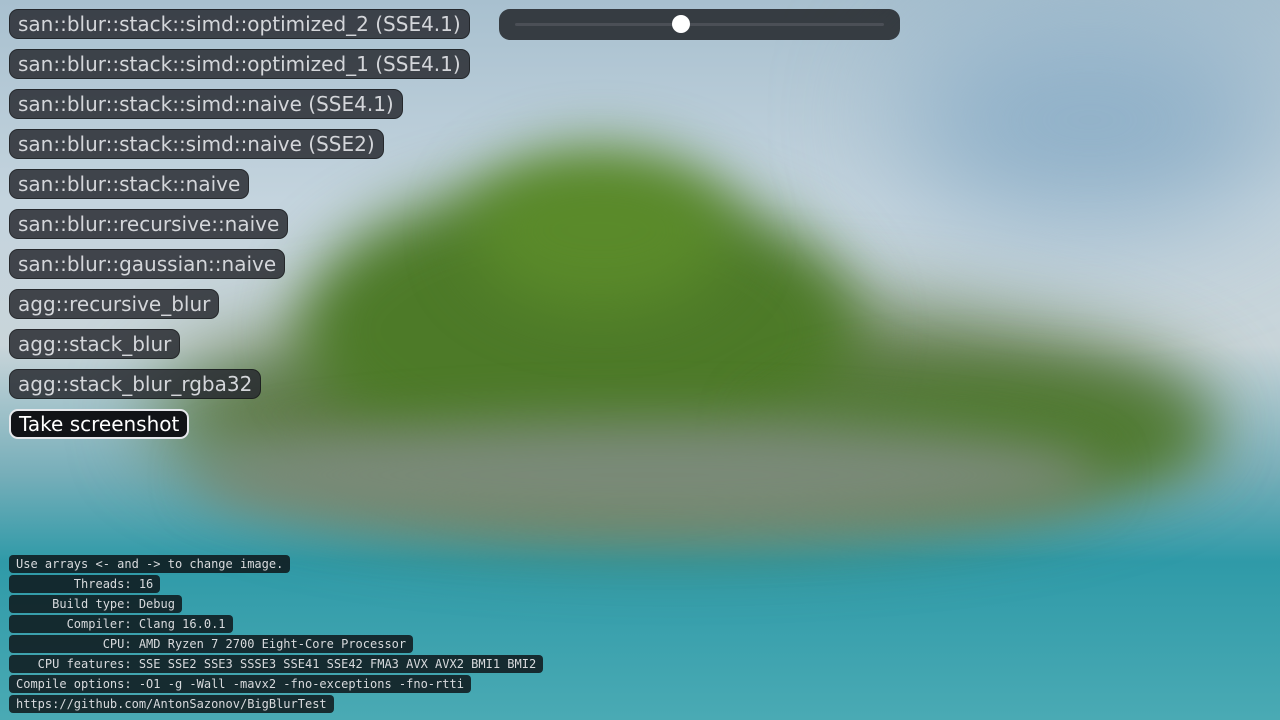 The height and width of the screenshot is (720, 1280). What do you see at coordinates (85, 584) in the screenshot?
I see `info-line: Threads: 16` at bounding box center [85, 584].